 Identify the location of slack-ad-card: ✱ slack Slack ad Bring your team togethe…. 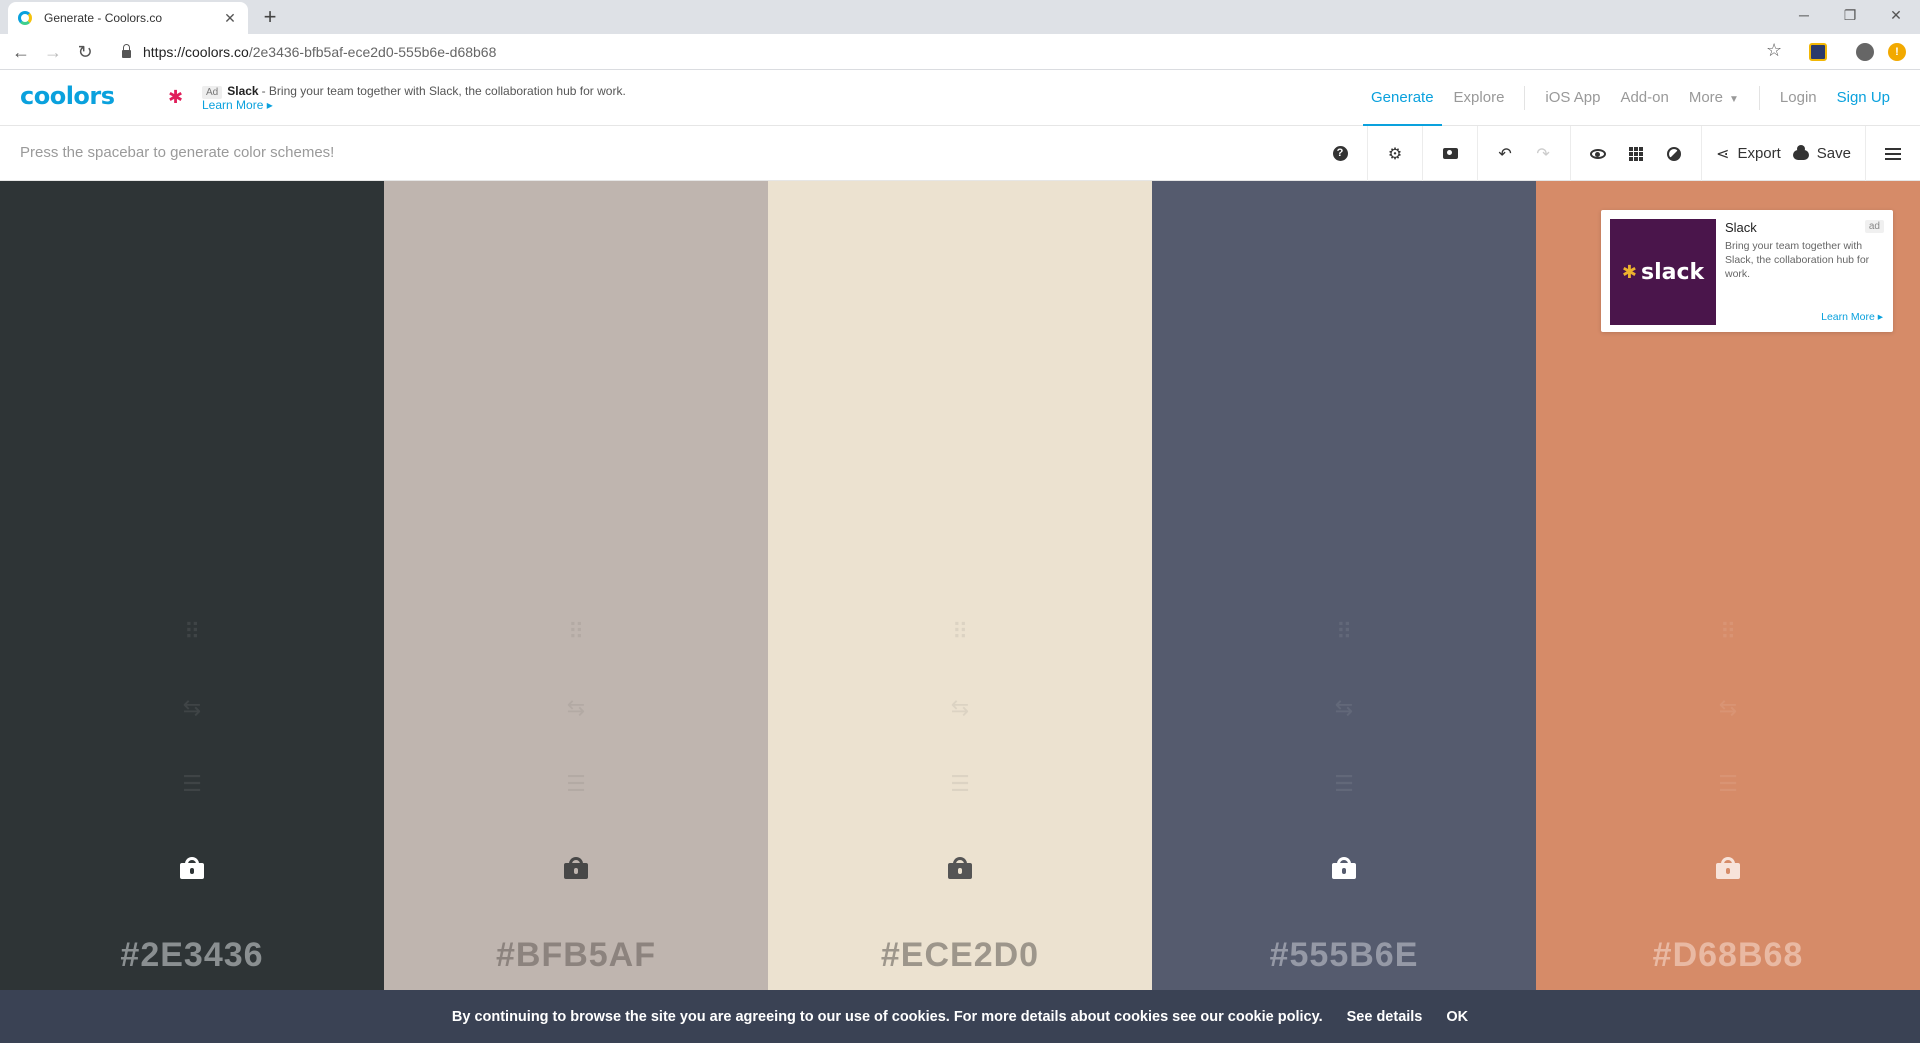
(1747, 271).